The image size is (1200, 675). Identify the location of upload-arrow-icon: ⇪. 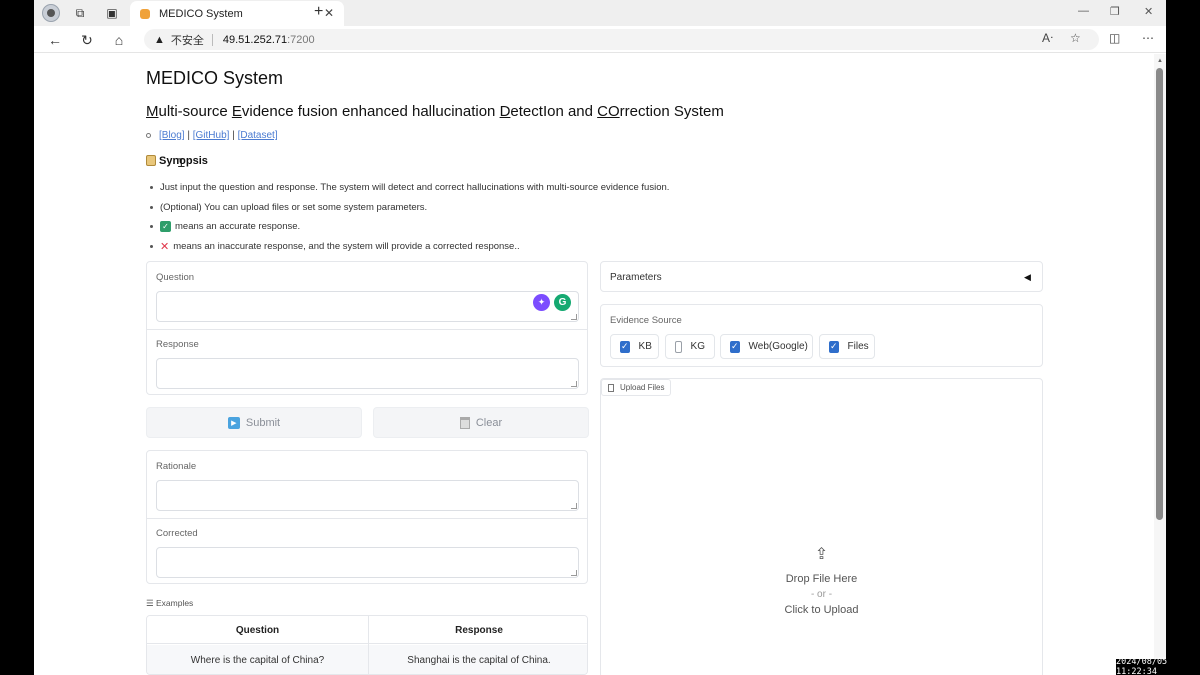
(821, 554).